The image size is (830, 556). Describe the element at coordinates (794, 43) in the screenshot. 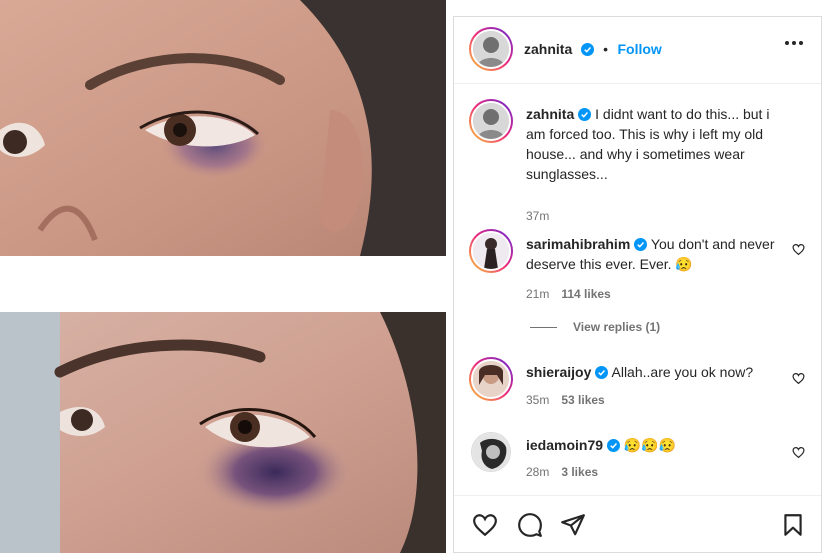

I see `more-options-icon` at that location.